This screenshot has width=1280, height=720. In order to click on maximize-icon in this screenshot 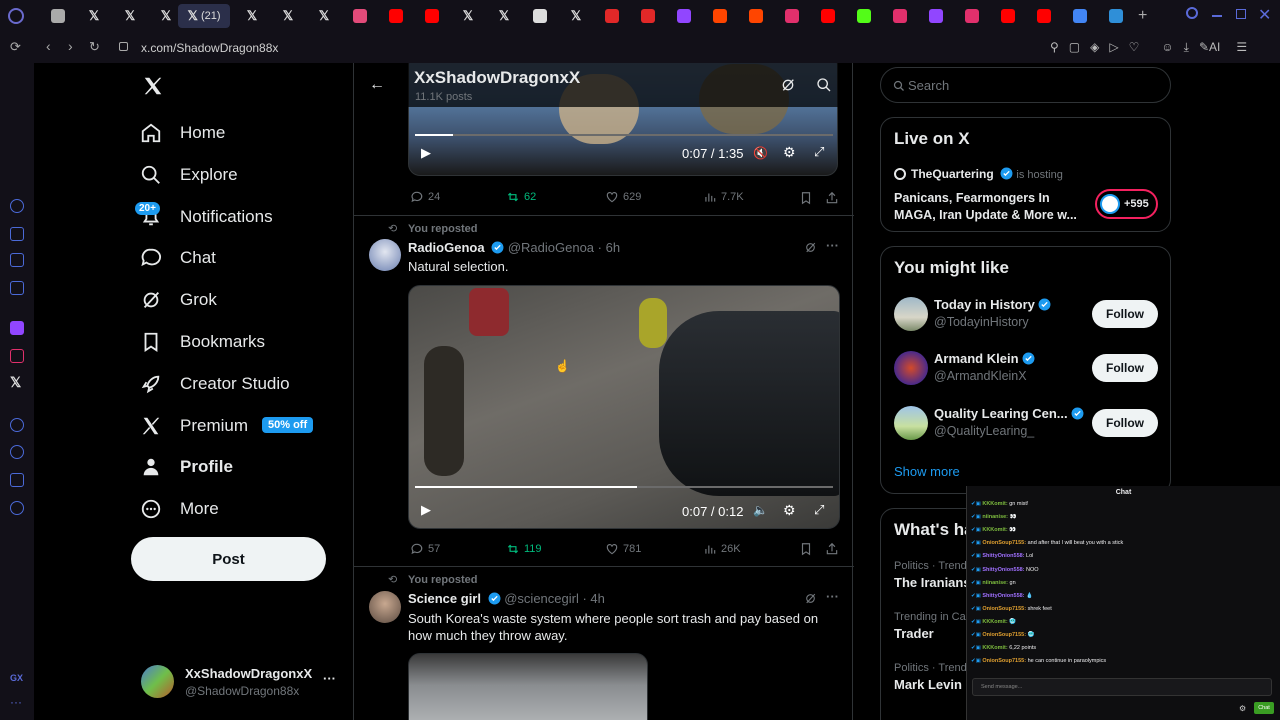, I will do `click(1241, 14)`.